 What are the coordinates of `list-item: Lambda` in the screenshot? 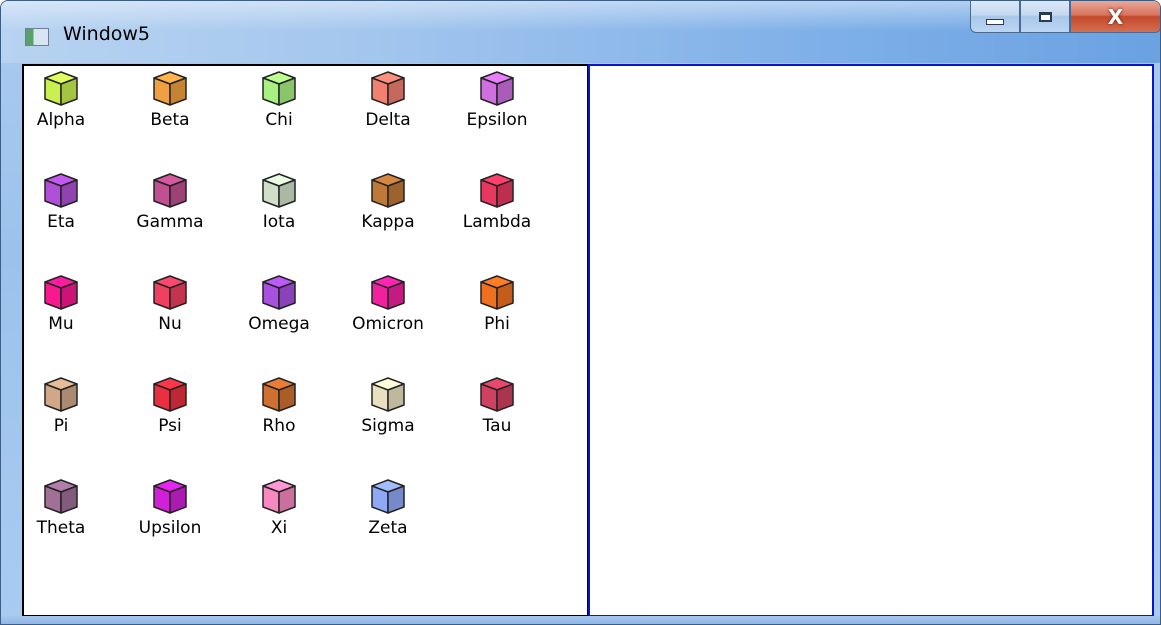 It's located at (497, 211).